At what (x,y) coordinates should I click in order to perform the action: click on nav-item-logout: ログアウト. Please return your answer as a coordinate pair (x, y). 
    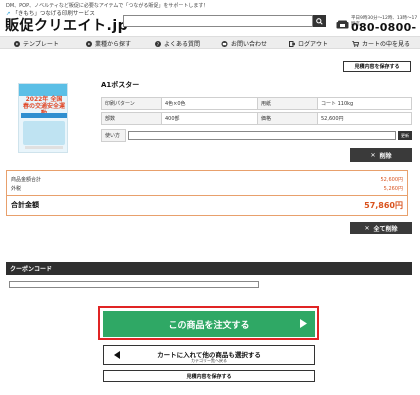
    Looking at the image, I should click on (308, 43).